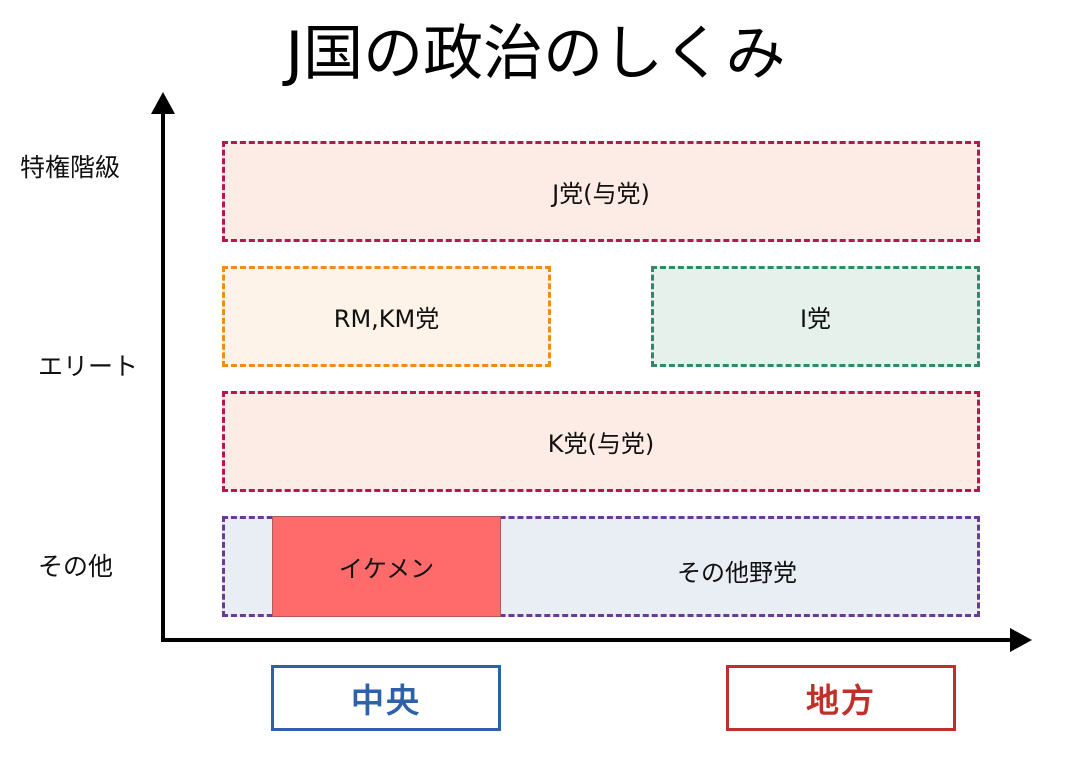 The image size is (1071, 777). I want to click on i-party-label: I党, so click(815, 319).